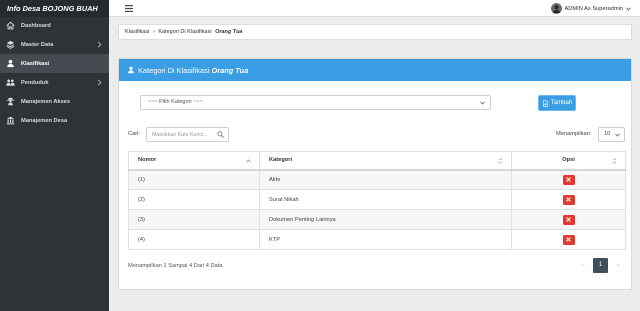 The height and width of the screenshot is (311, 640). Describe the element at coordinates (147, 160) in the screenshot. I see `column-header-label: Nomor` at that location.